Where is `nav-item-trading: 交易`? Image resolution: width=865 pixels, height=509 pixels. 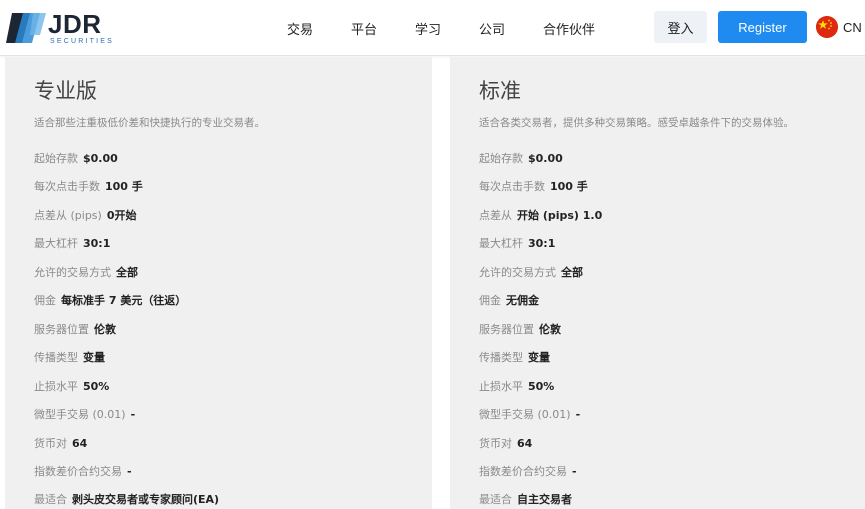 nav-item-trading: 交易 is located at coordinates (300, 28).